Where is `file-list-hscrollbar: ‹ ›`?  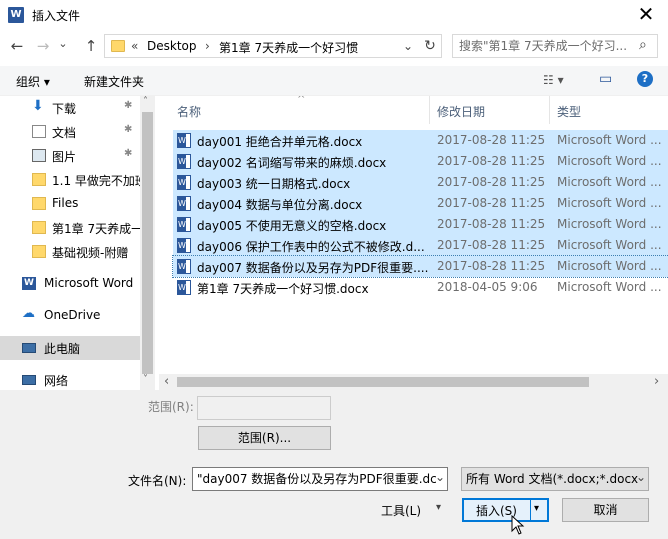
file-list-hscrollbar: ‹ › is located at coordinates (413, 382).